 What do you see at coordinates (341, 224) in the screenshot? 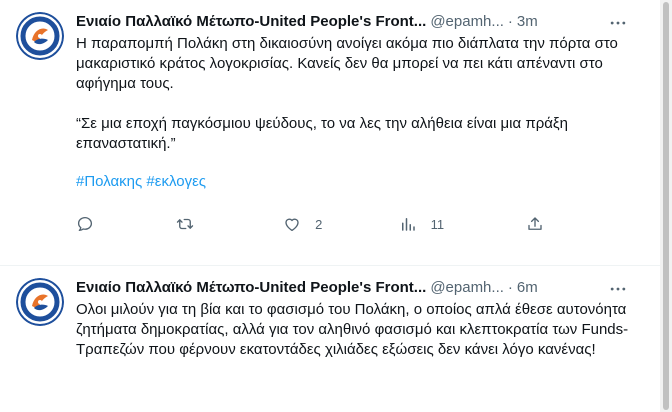
I see `like-button: 2` at bounding box center [341, 224].